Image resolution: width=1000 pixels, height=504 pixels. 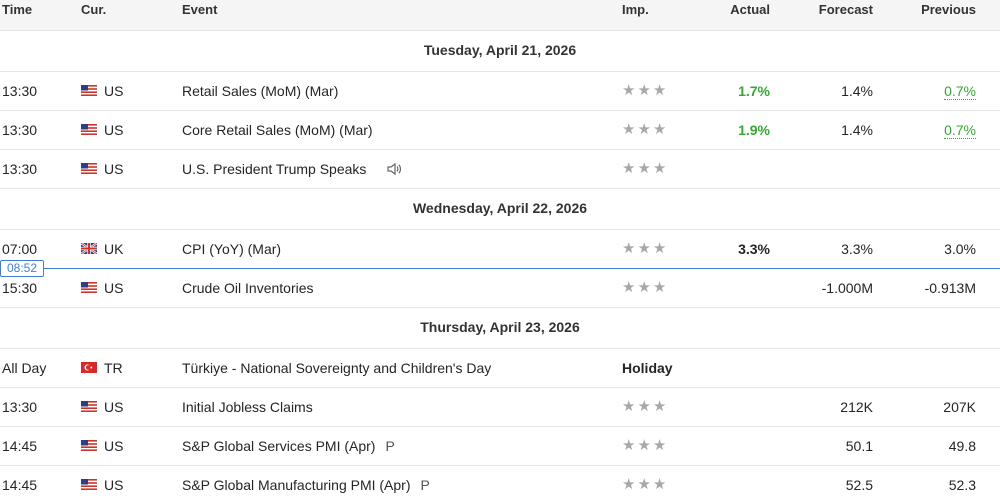 I want to click on header-importance: Imp., so click(x=635, y=9).